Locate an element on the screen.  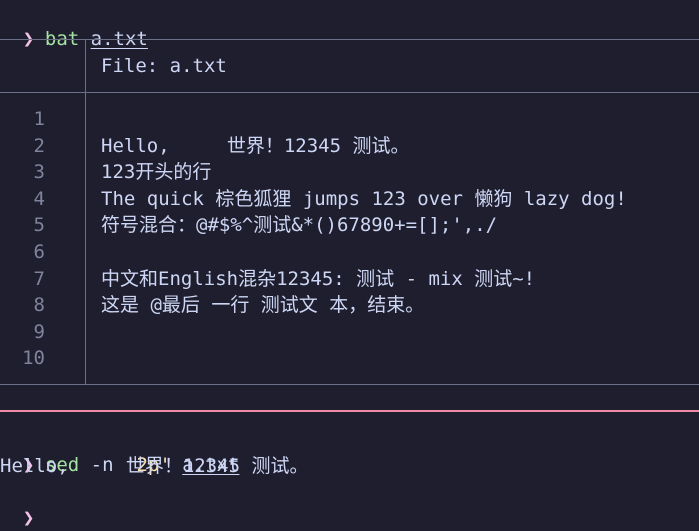
bat-file-header: File: a.txt is located at coordinates (164, 66).